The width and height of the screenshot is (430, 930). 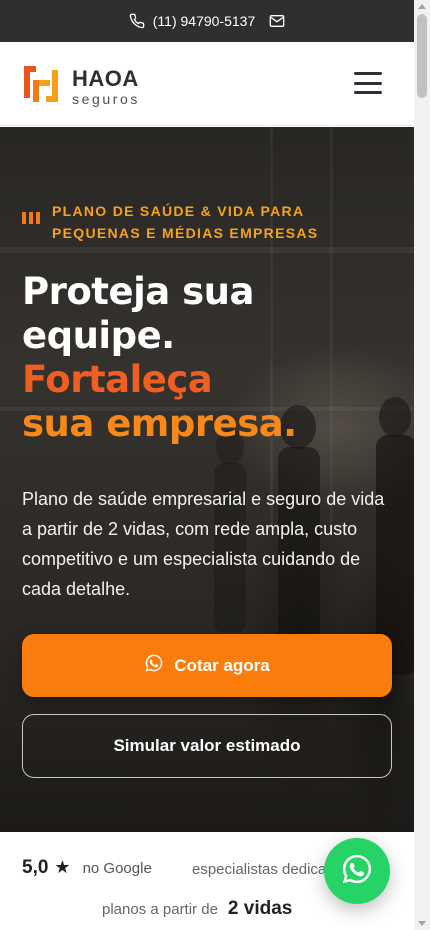 I want to click on logo-subtitle: seguros, so click(x=106, y=98).